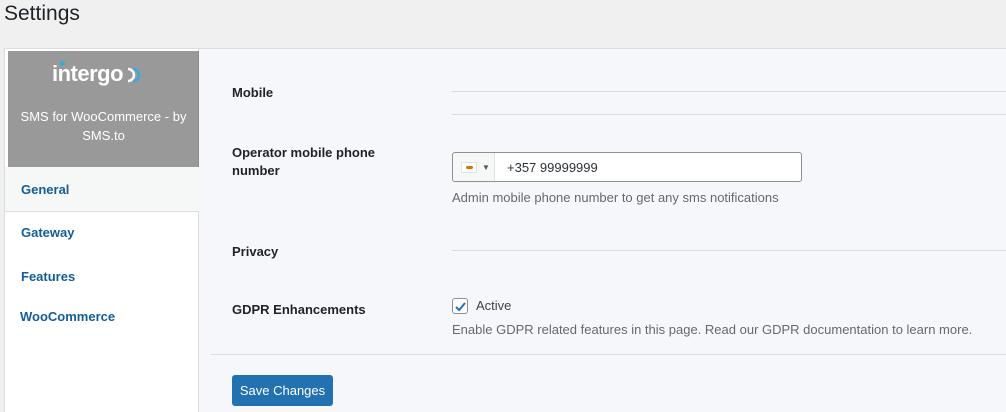 This screenshot has width=1006, height=412. What do you see at coordinates (642, 167) in the screenshot?
I see `phone-number-input` at bounding box center [642, 167].